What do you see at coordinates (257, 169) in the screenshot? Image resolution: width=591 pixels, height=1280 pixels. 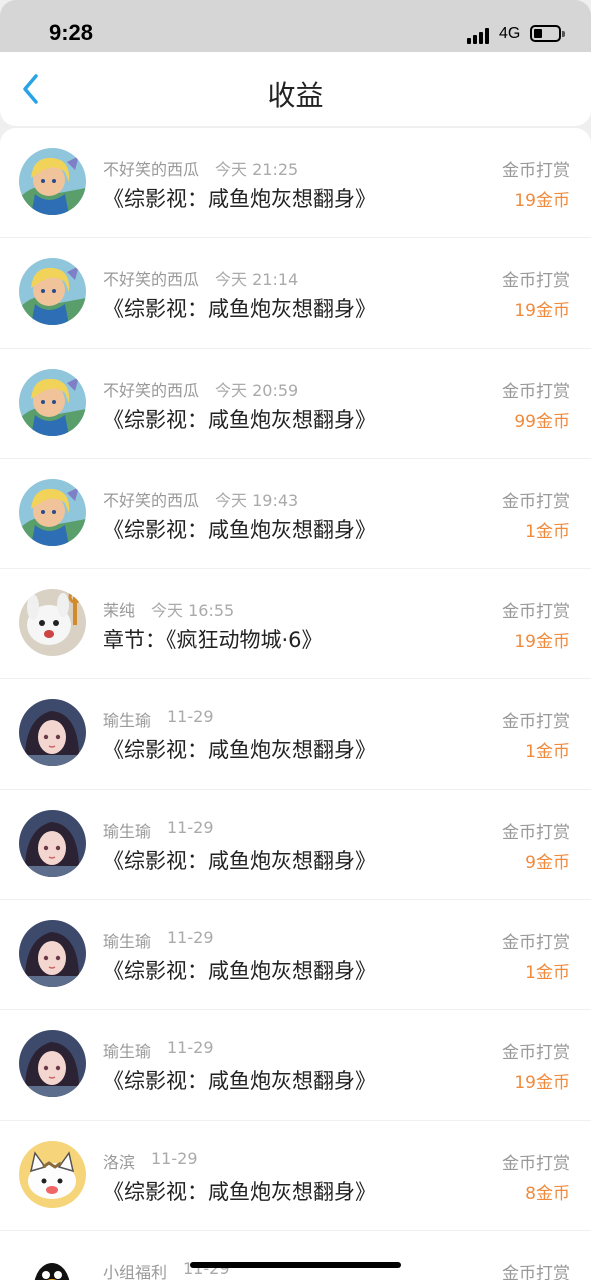 I see `timestamp: 今天 21:25` at bounding box center [257, 169].